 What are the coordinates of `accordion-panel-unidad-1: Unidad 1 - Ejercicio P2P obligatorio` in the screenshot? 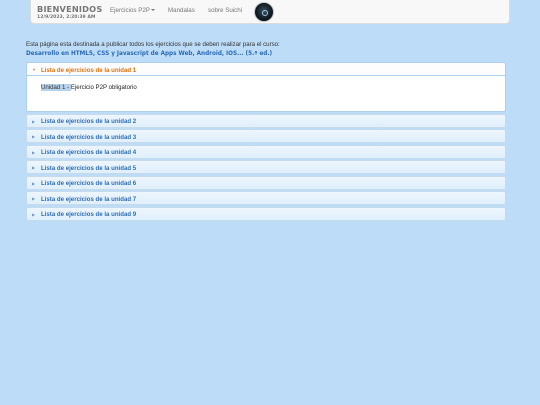 It's located at (266, 94).